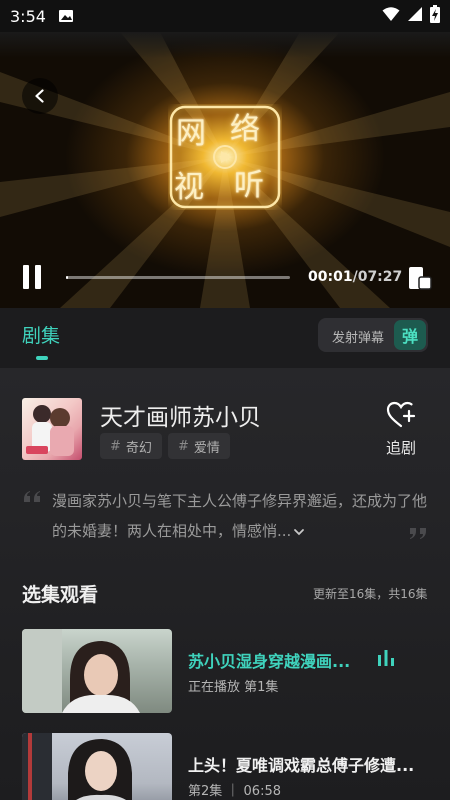 Image resolution: width=450 pixels, height=800 pixels. Describe the element at coordinates (189, 187) in the screenshot. I see `logo-char-3: 视` at that location.